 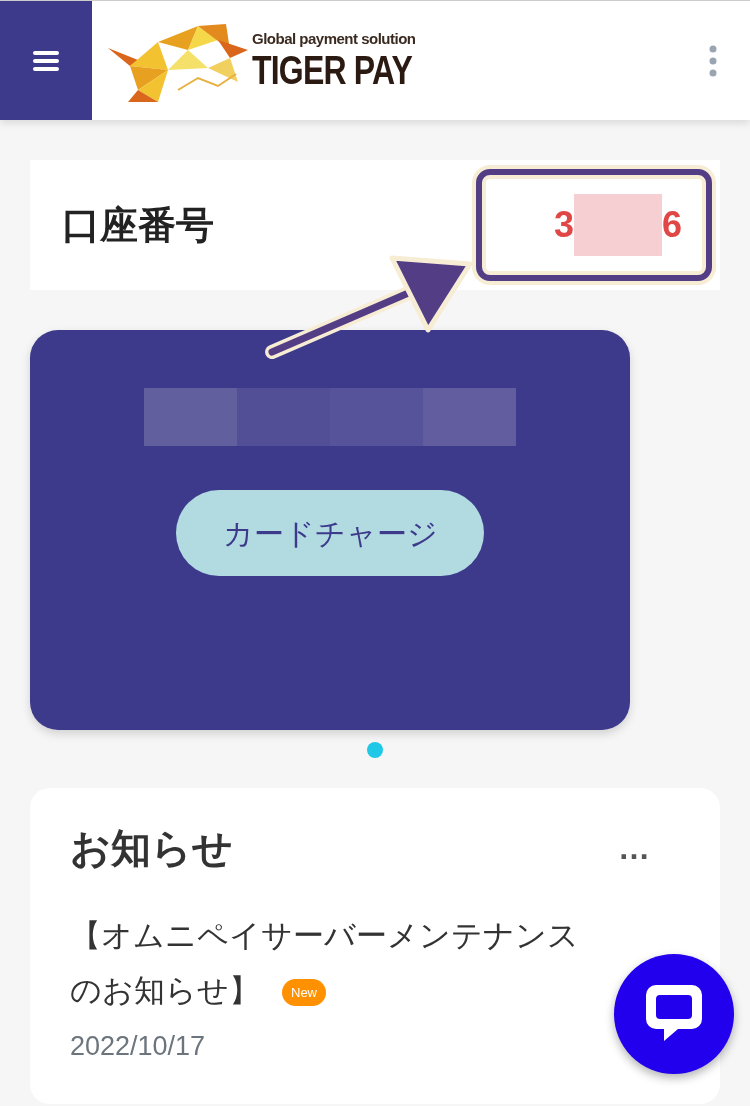 I want to click on account-number-label: 口座番号, so click(x=138, y=225).